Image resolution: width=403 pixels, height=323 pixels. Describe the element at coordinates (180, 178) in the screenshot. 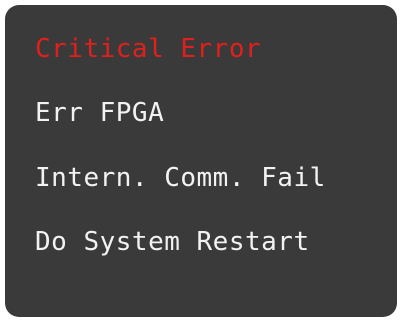

I see `error-description-line: Intern. Comm. Fail` at that location.